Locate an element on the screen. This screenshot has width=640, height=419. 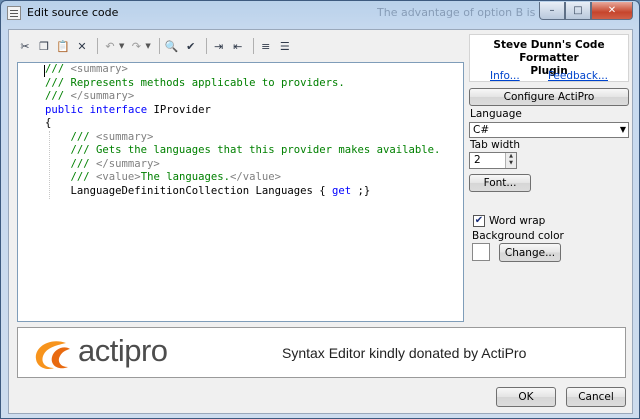
editor-toolbar: ✂ ❐ 📋 ✕ ↶ ▼ ↷ ▼ 🔍 ✔ ⇥ ⇤ ≡ ☰ is located at coordinates (156, 46).